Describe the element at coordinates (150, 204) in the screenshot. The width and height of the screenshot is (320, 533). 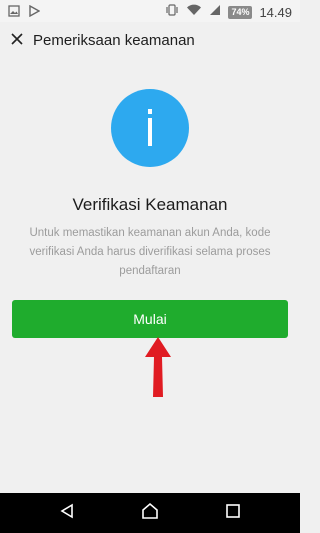
I see `security-heading: Verifikasi Keamanan` at that location.